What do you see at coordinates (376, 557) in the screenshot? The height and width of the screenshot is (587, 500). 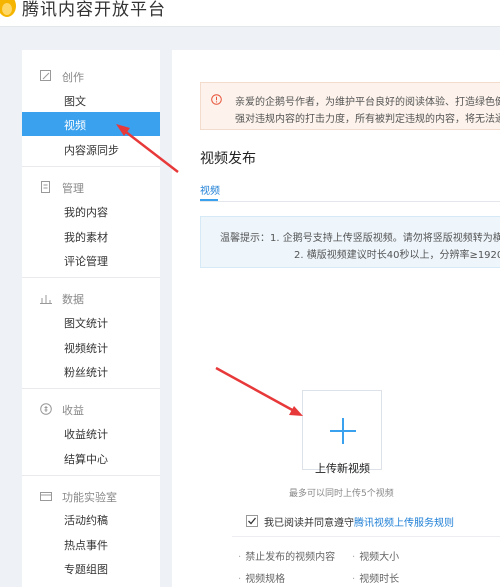 I see `rule-item: · 视频大小` at bounding box center [376, 557].